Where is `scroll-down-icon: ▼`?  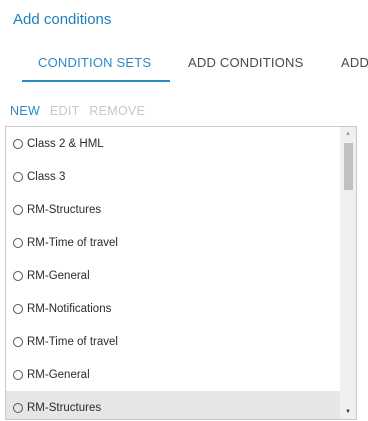
scroll-down-icon: ▼ is located at coordinates (348, 412).